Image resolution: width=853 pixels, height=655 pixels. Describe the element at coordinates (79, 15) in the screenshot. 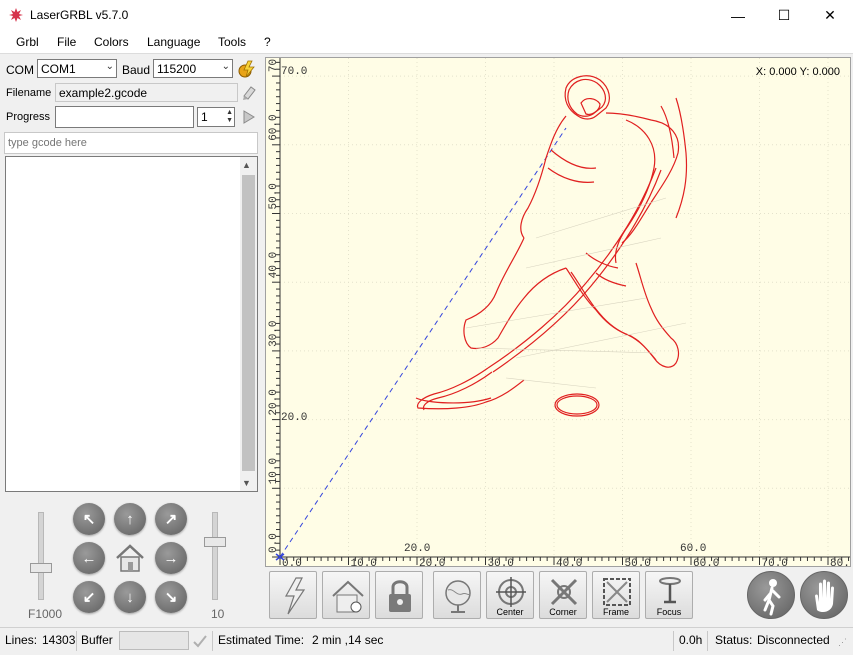

I see `window-title: LaserGRBL v5.7.0` at that location.